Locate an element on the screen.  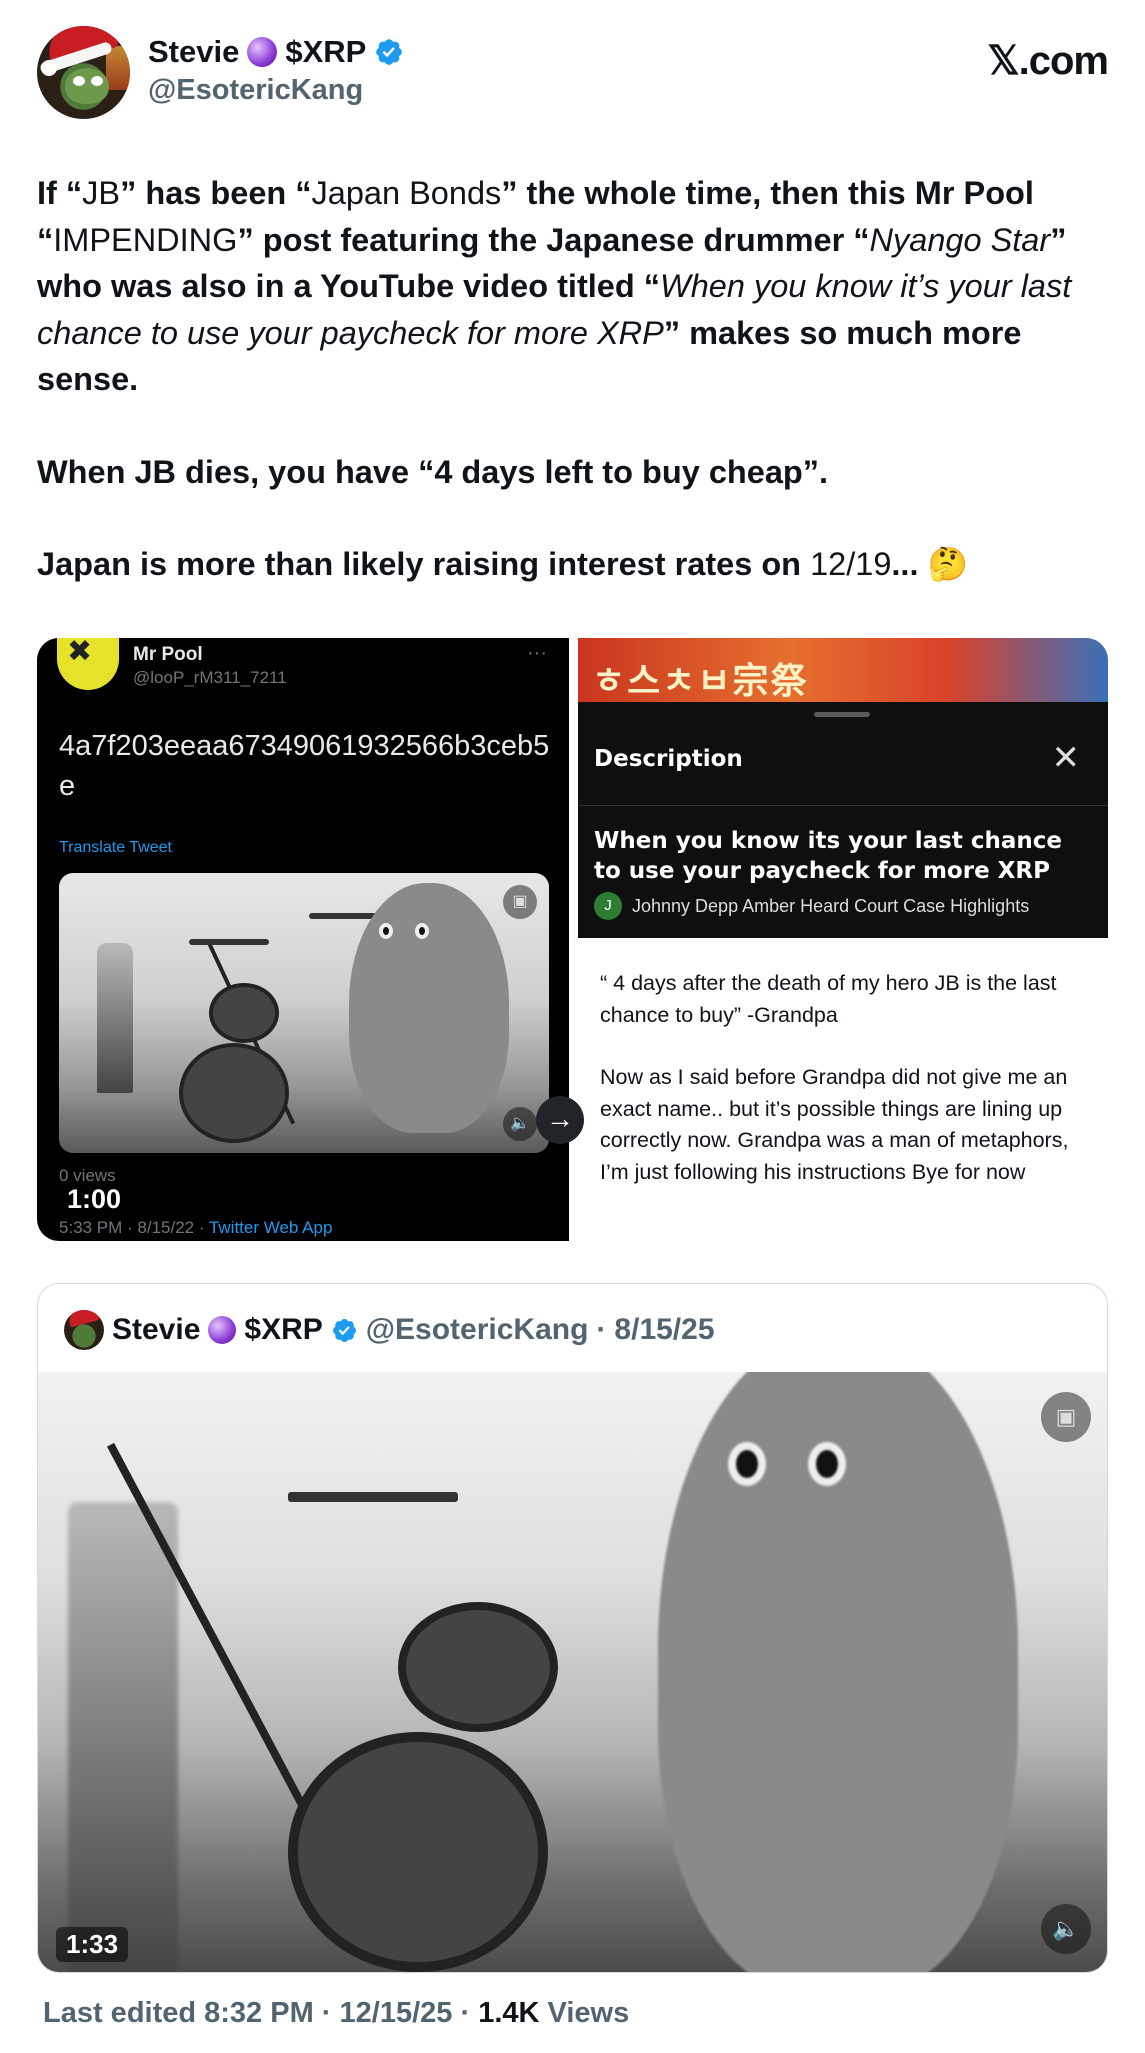
author-name-row: Stevie $XRP is located at coordinates (276, 52).